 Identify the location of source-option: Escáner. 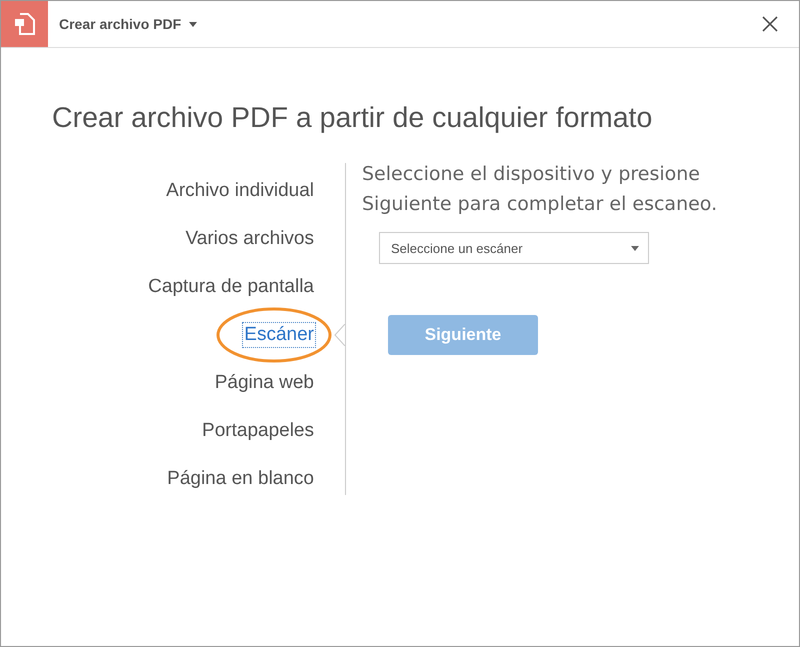
(279, 335).